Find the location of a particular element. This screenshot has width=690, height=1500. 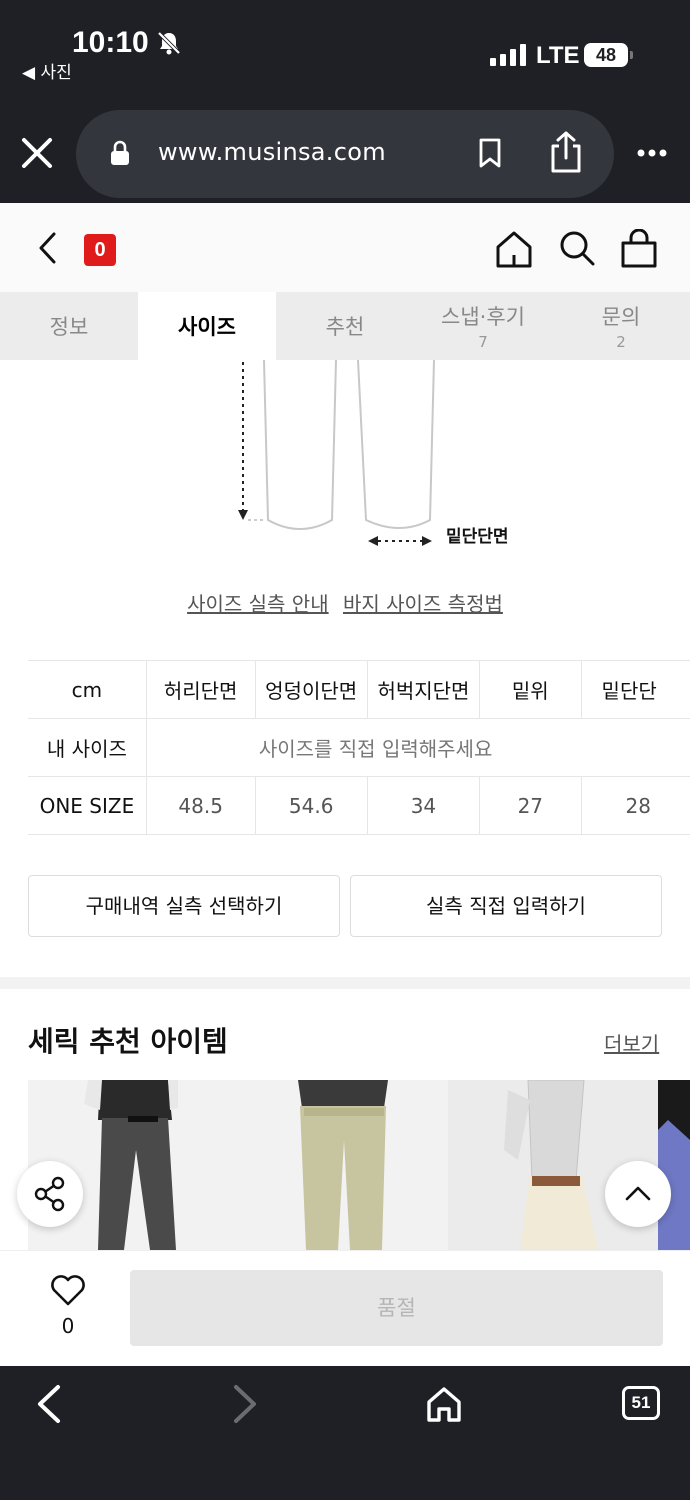

back-to-app: ◀ 사진 is located at coordinates (47, 70).